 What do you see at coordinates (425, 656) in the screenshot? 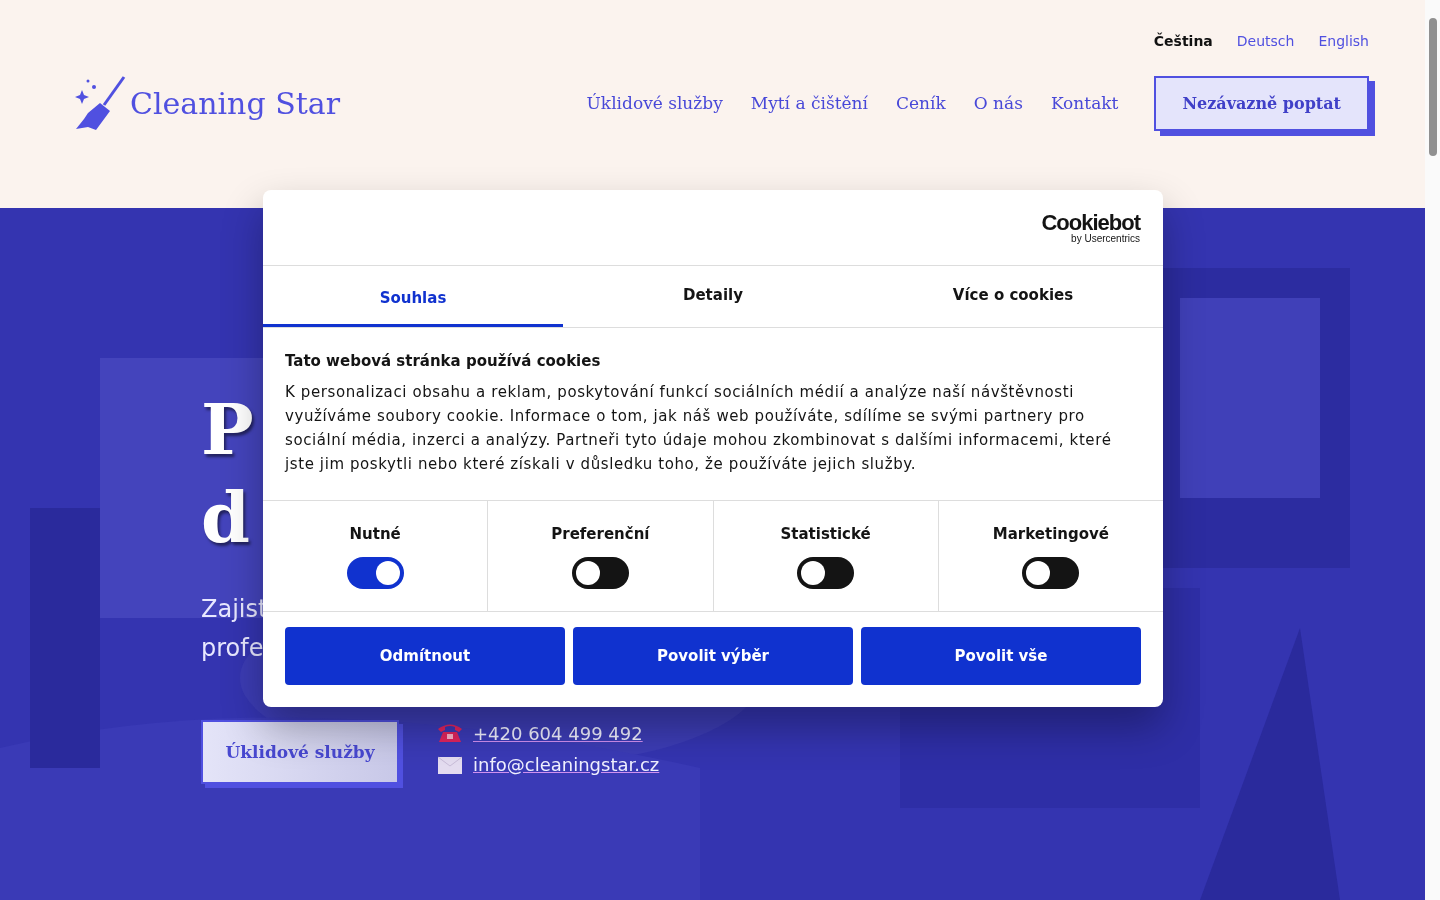
I see `consent-button: Odmítnout` at bounding box center [425, 656].